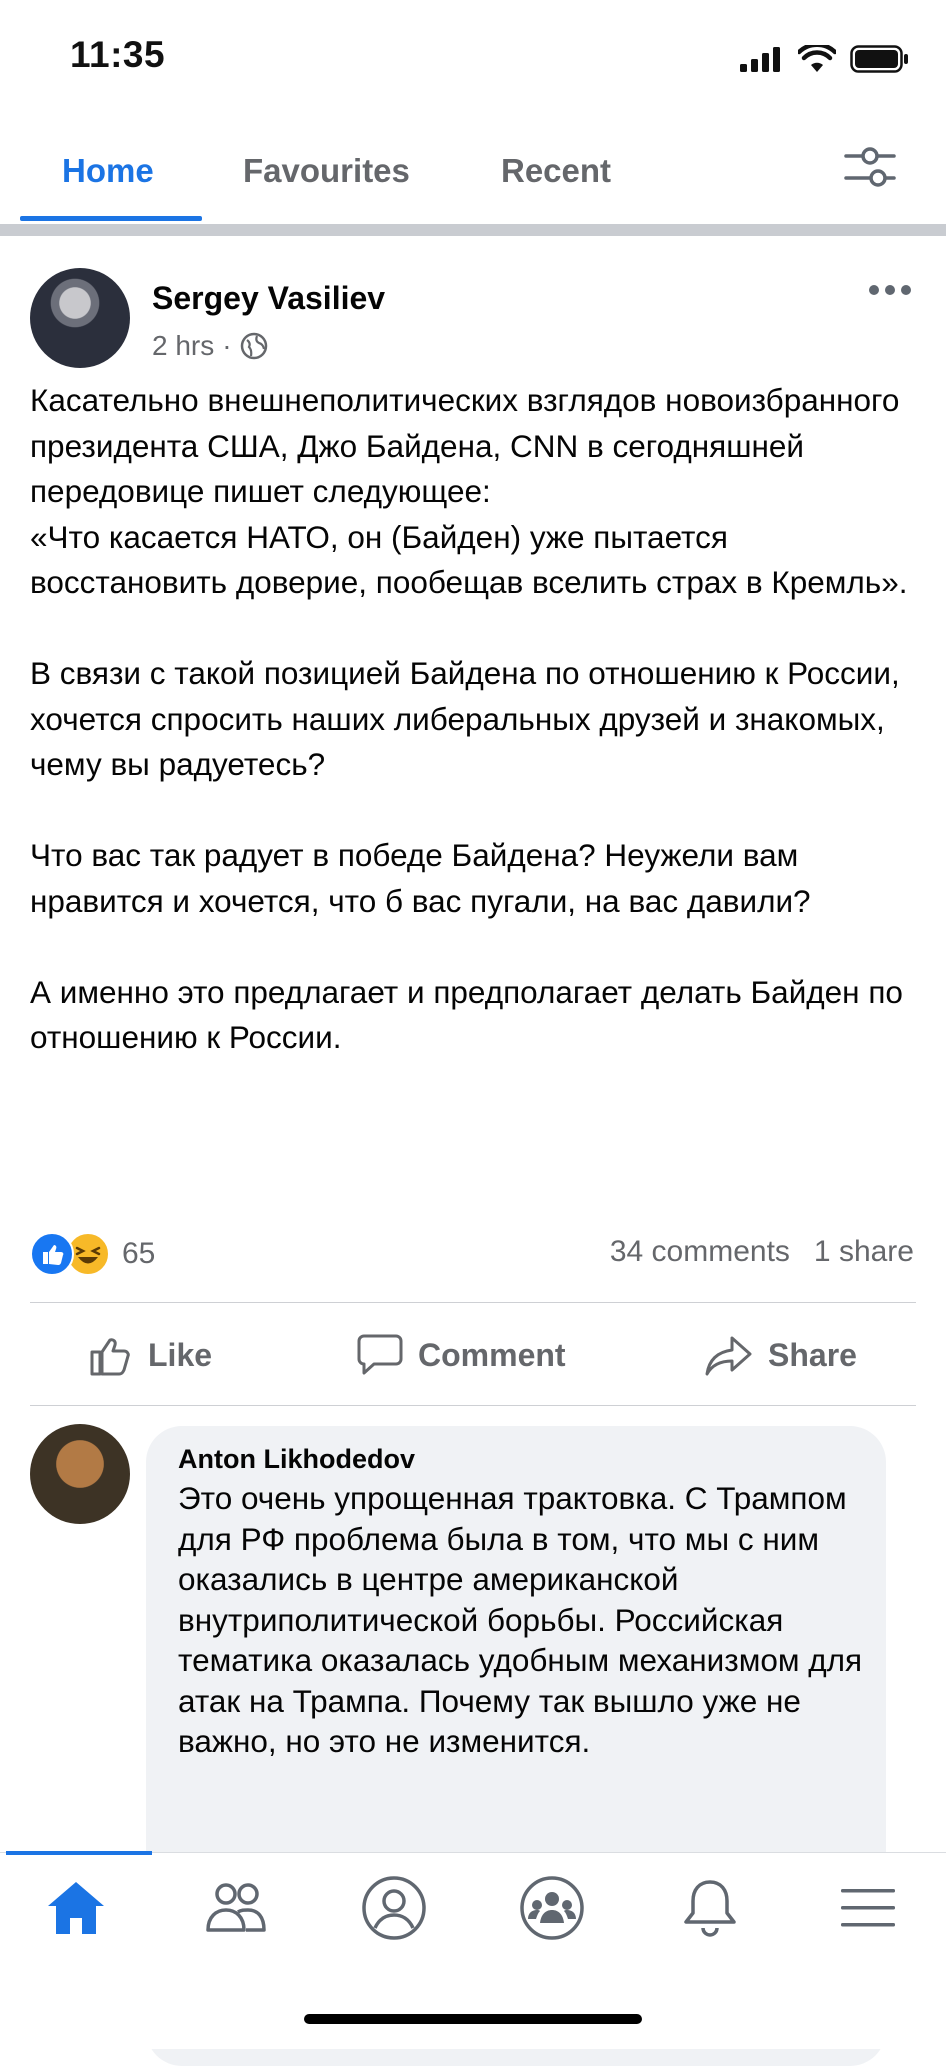  I want to click on post-meta: 2 hrs ·, so click(210, 346).